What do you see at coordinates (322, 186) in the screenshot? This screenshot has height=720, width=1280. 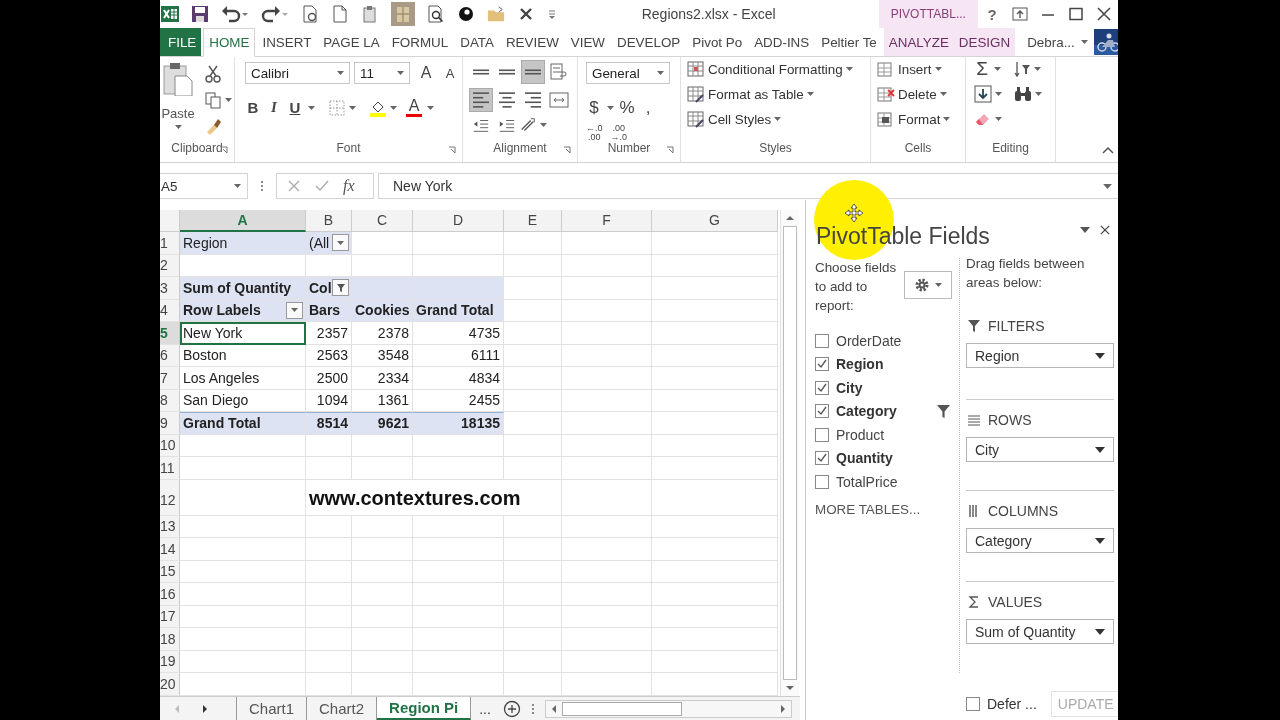 I see `check-icon` at bounding box center [322, 186].